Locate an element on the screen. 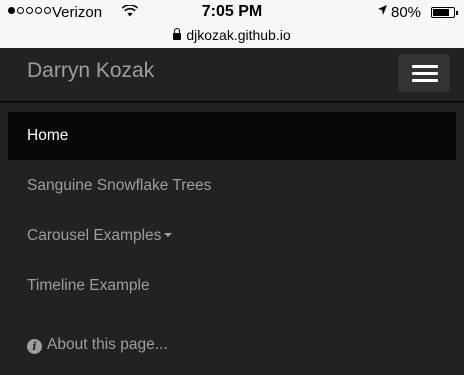  nav-item-timeline-example: Timeline Example is located at coordinates (232, 286).